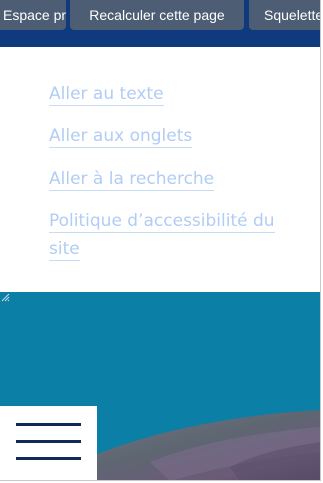 The height and width of the screenshot is (483, 323). What do you see at coordinates (157, 15) in the screenshot?
I see `recalculate-page-button: Recalculer cette page` at bounding box center [157, 15].